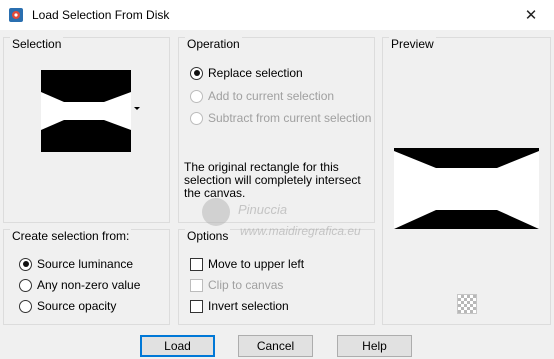 This screenshot has width=554, height=359. I want to click on source-luminance-label: Source luminance, so click(85, 264).